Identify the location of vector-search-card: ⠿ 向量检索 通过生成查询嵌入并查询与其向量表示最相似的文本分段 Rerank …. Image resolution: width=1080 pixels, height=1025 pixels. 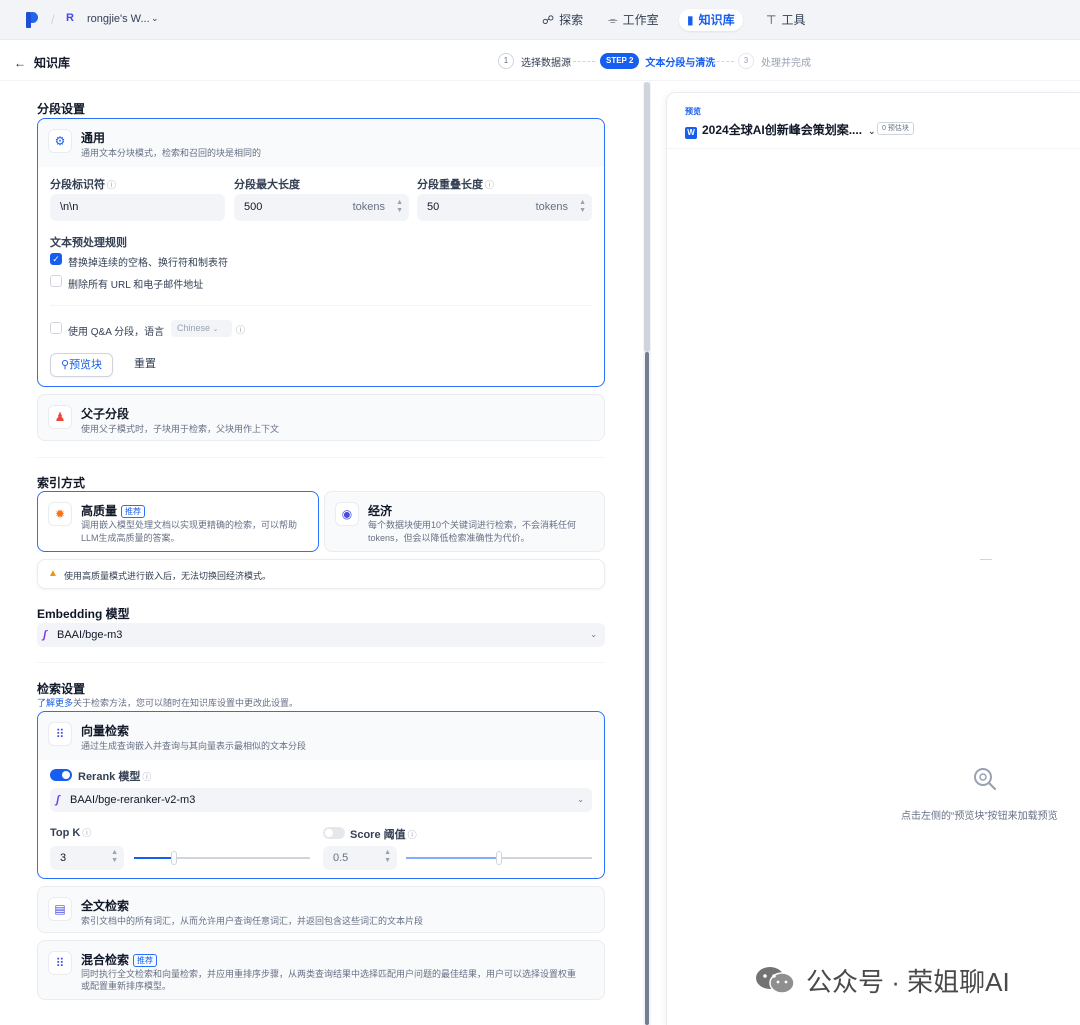
(321, 795).